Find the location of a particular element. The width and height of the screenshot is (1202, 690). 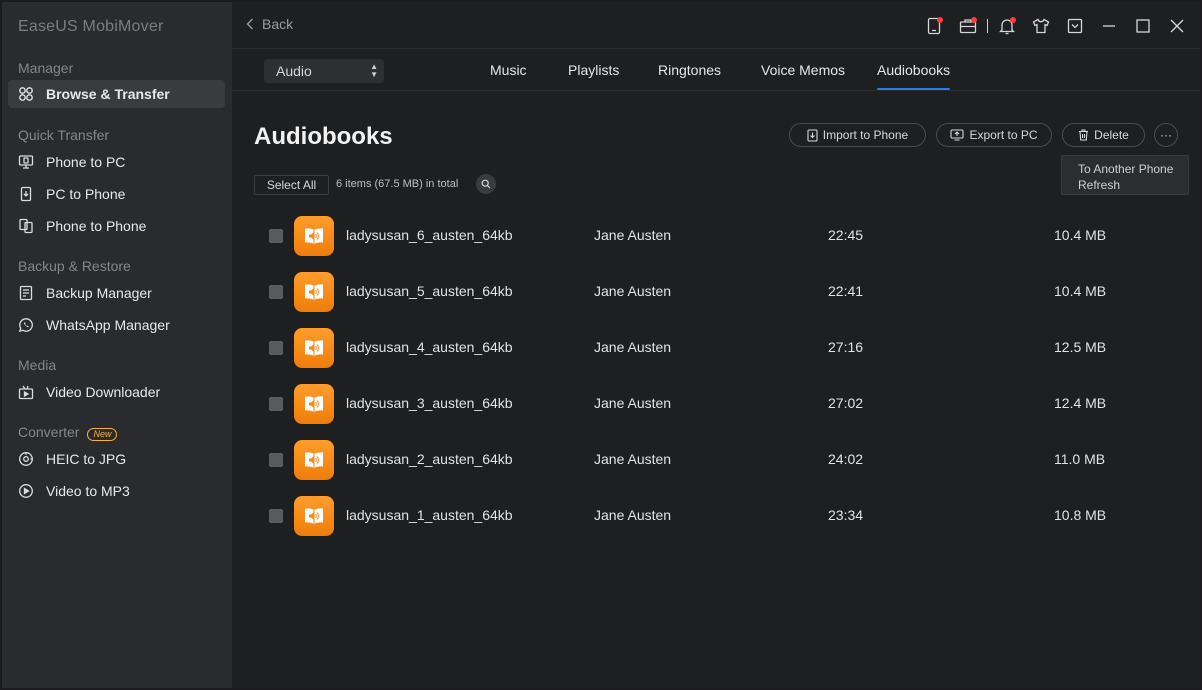

audiobook-size: 12.4 MB is located at coordinates (1080, 403).